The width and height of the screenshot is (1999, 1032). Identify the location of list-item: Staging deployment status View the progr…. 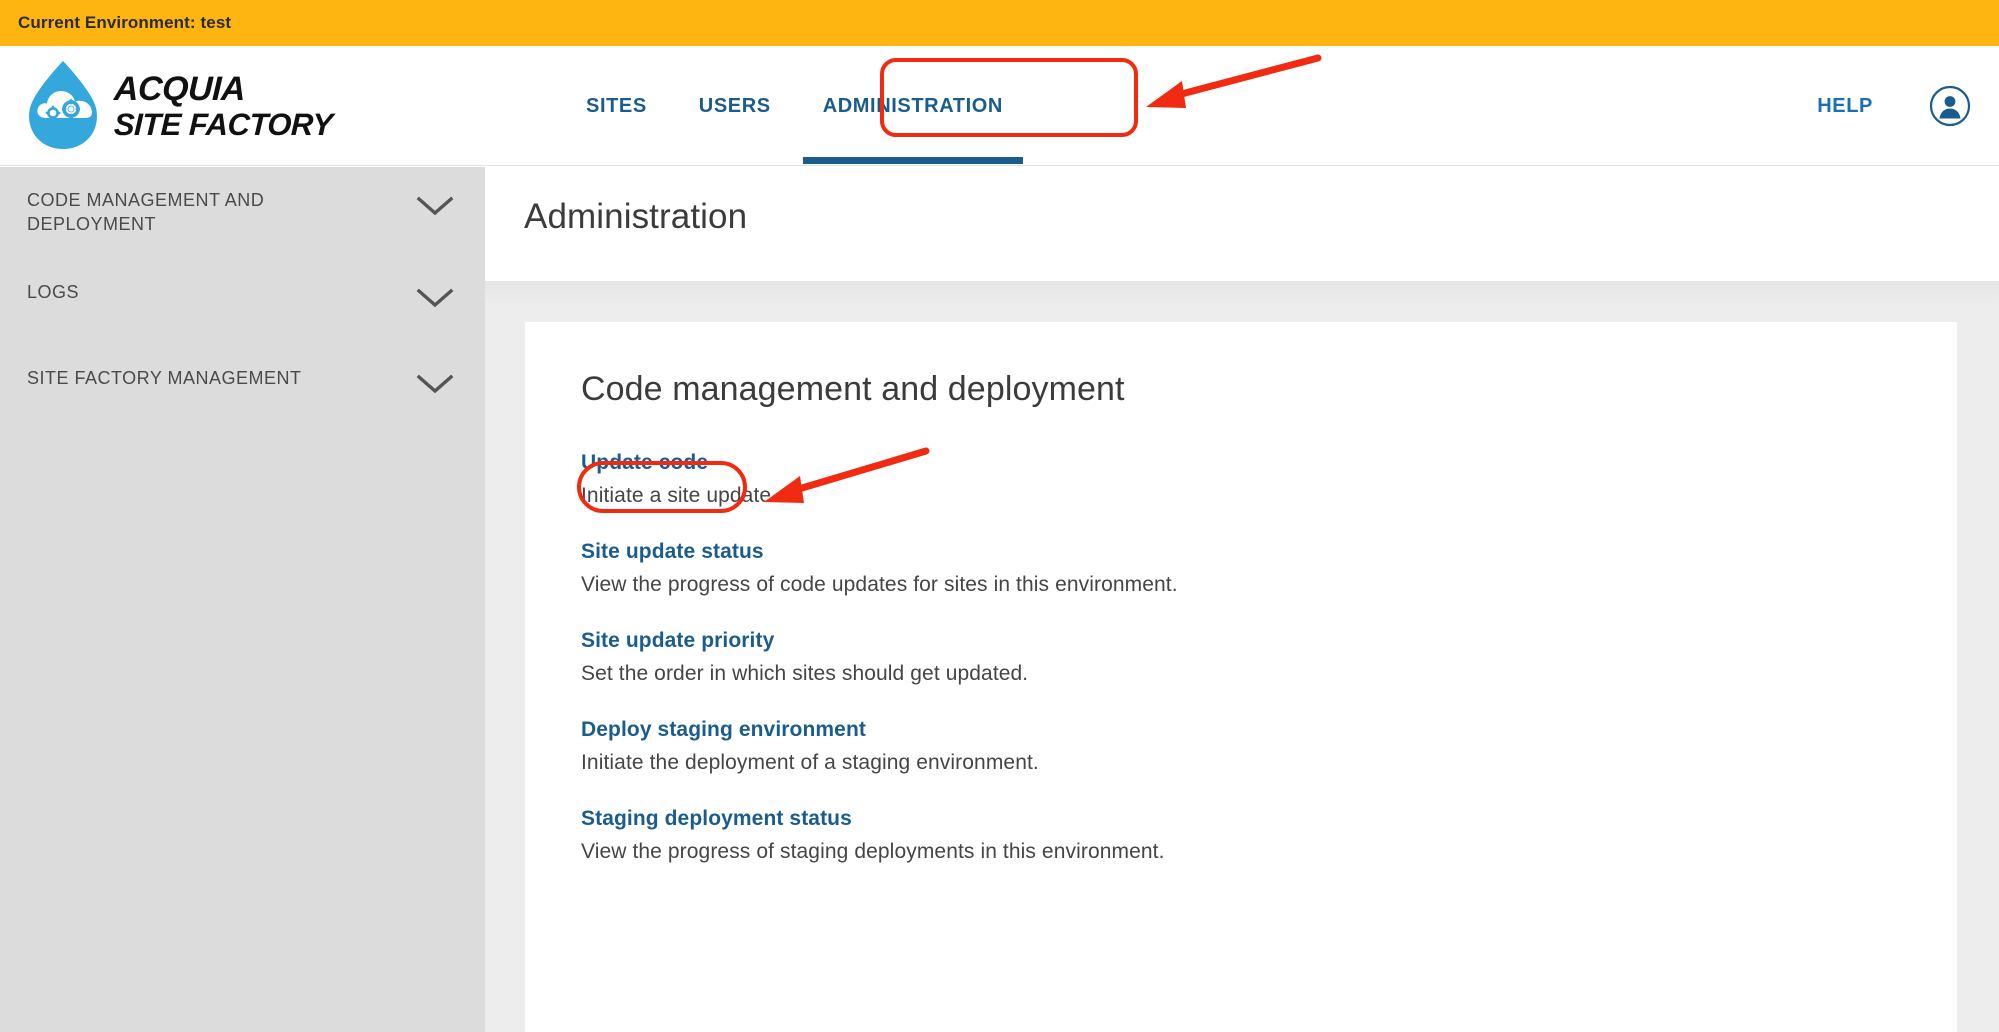
(1269, 835).